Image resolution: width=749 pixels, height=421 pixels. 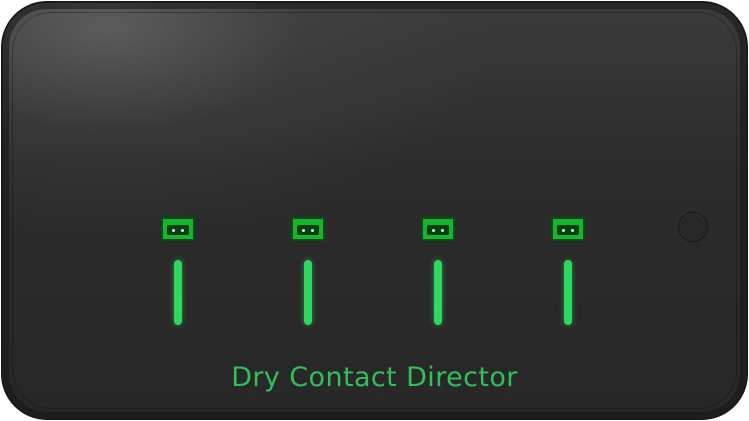 What do you see at coordinates (178, 292) in the screenshot?
I see `channel-1-led-indicator` at bounding box center [178, 292].